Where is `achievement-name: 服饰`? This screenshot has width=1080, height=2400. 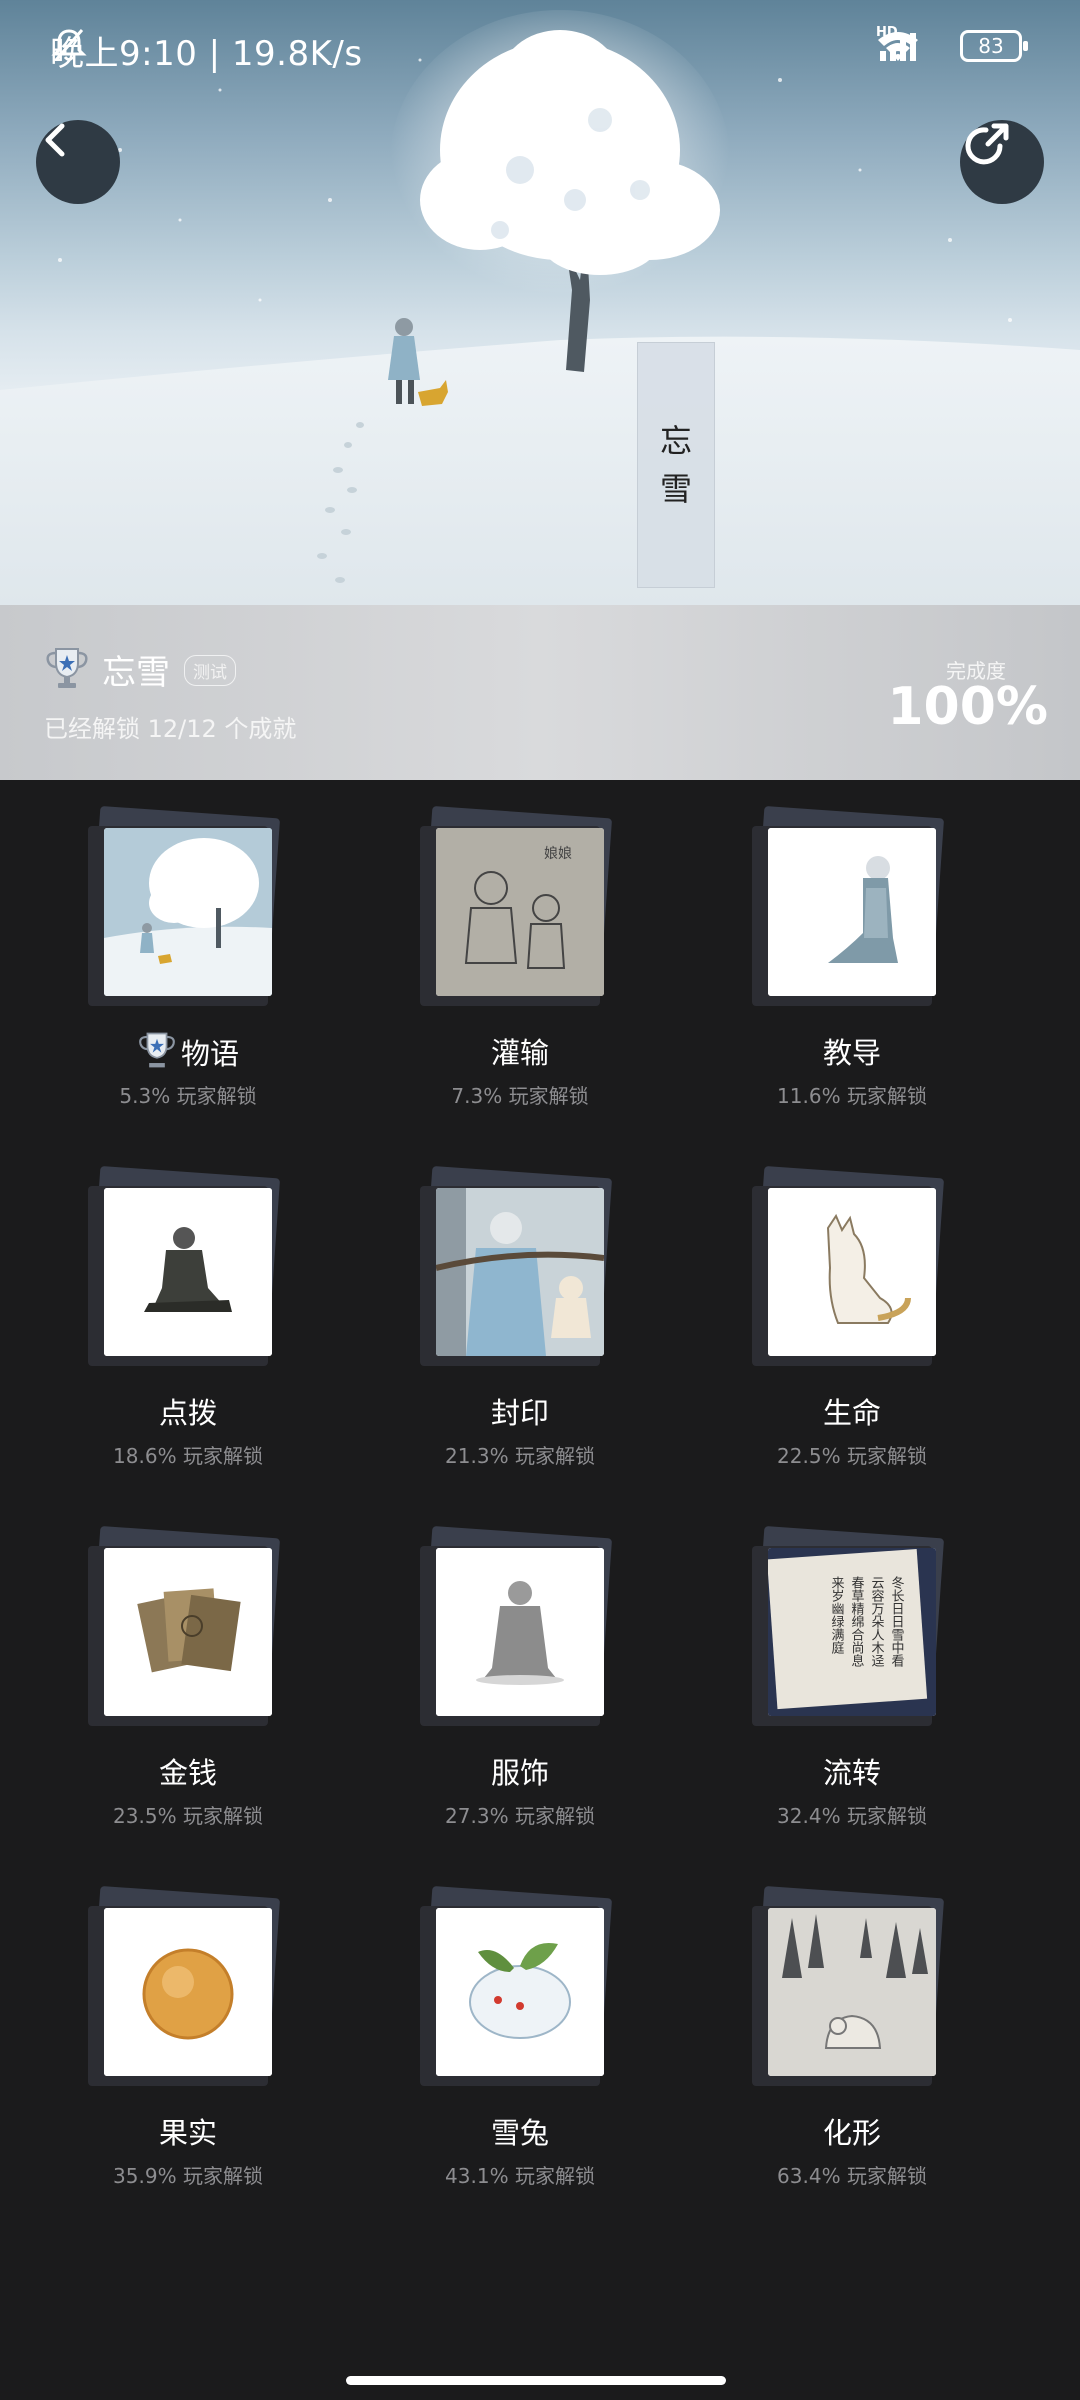 achievement-name: 服饰 is located at coordinates (519, 1773).